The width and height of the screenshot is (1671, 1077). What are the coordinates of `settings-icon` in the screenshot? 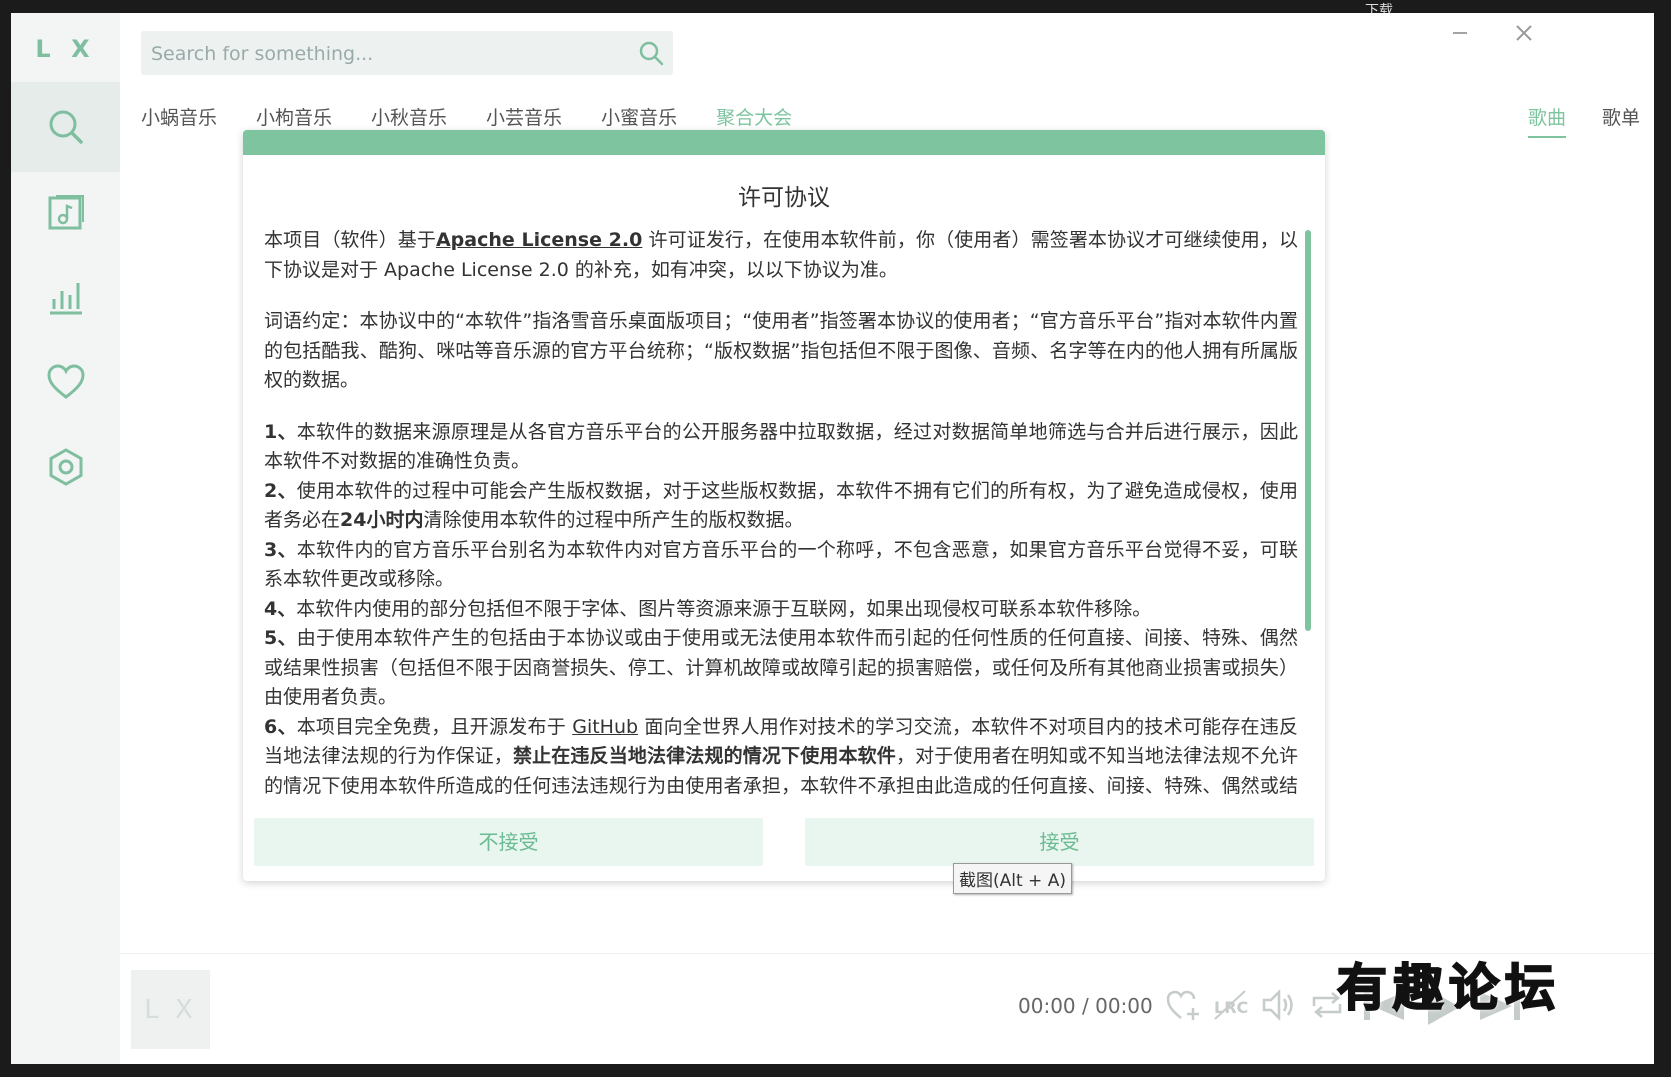 It's located at (65, 467).